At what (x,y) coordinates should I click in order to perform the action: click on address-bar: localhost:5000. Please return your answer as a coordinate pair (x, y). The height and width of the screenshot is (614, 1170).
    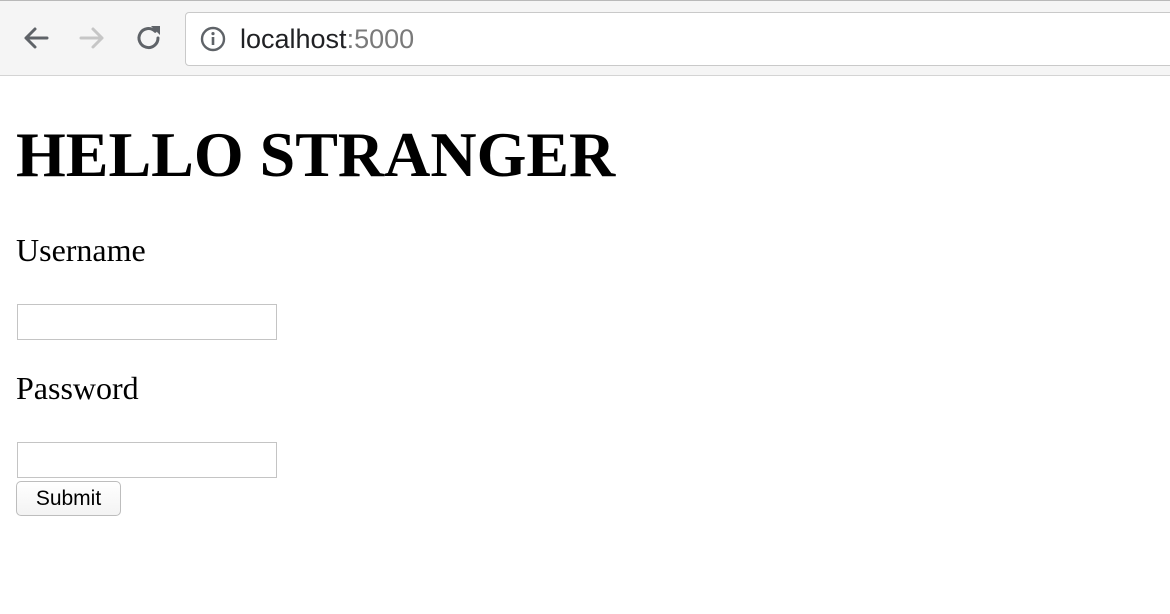
    Looking at the image, I should click on (677, 39).